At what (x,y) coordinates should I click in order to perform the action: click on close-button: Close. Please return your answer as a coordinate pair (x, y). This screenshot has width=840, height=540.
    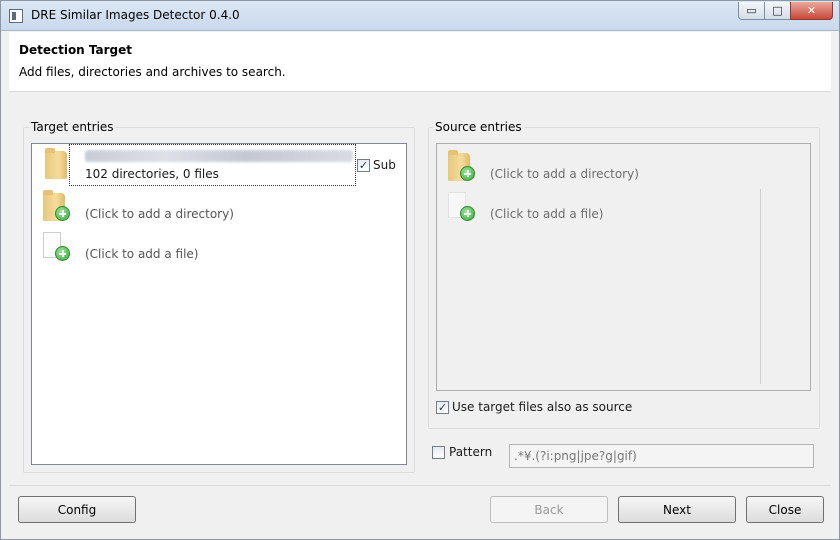
    Looking at the image, I should click on (785, 509).